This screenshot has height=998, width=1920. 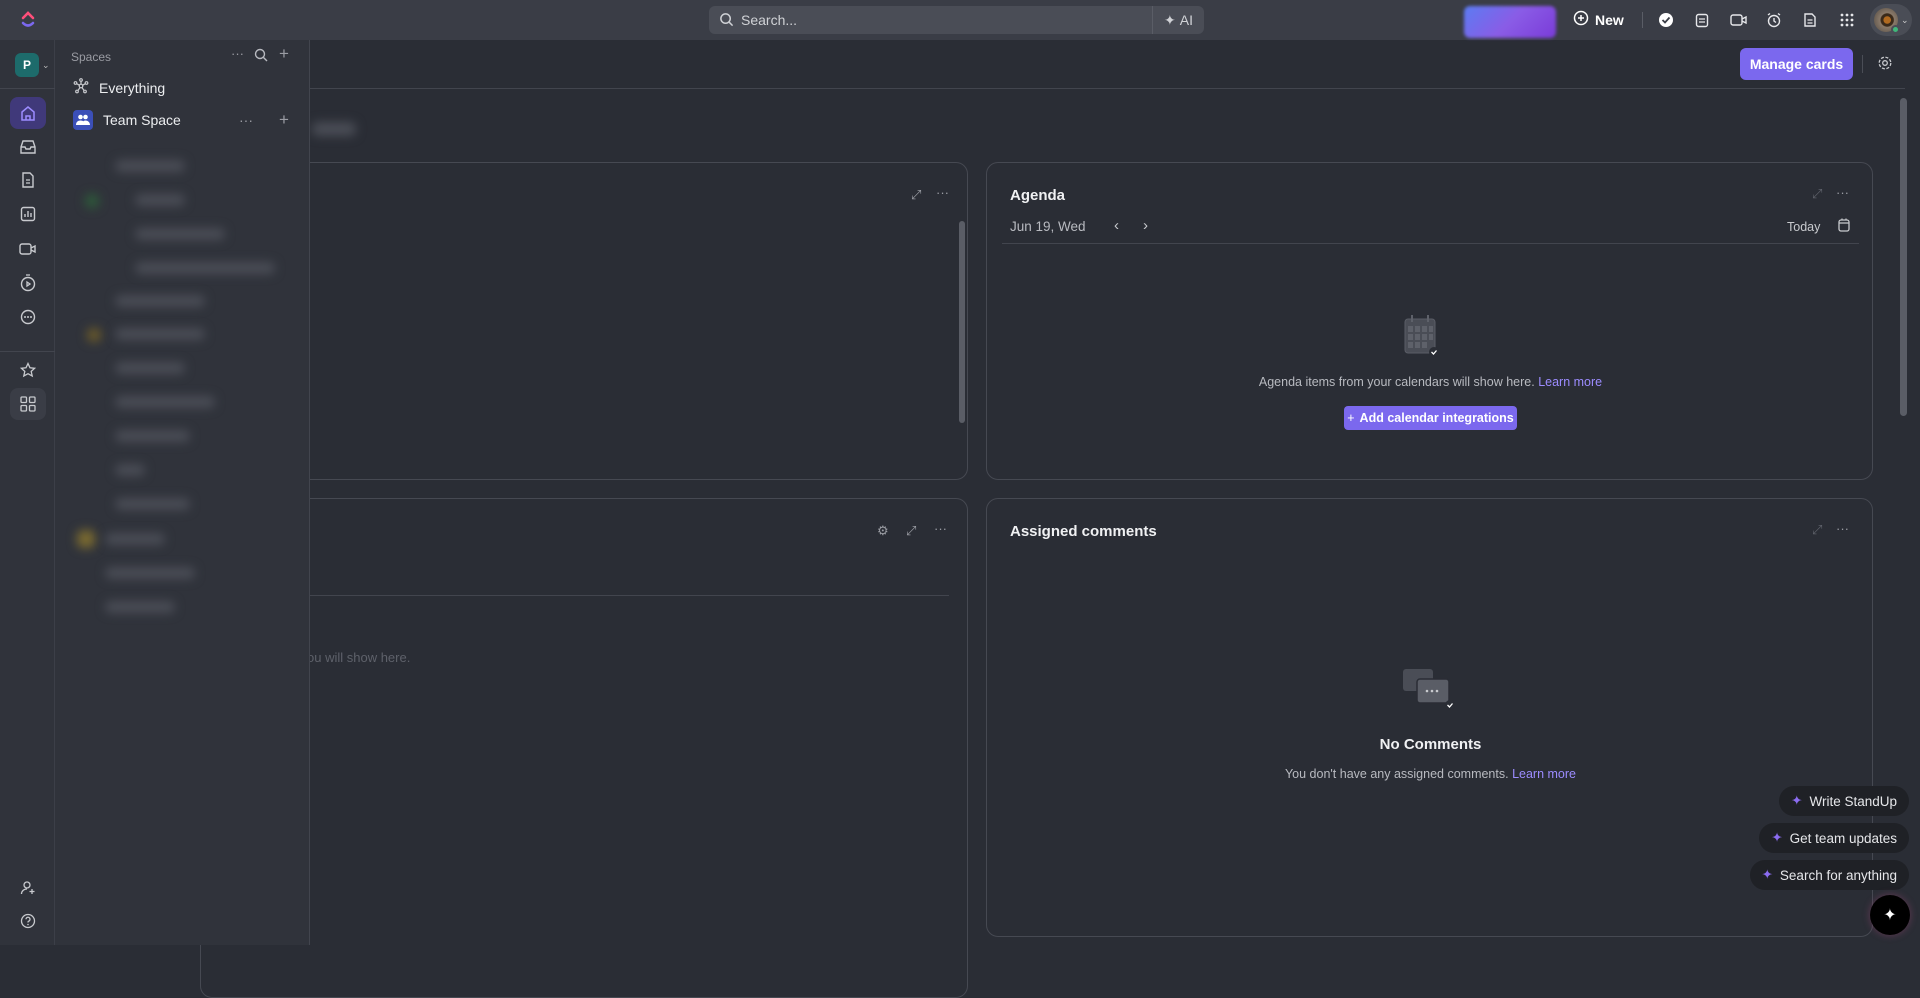 I want to click on previous-day-icon: ‹, so click(x=1116, y=225).